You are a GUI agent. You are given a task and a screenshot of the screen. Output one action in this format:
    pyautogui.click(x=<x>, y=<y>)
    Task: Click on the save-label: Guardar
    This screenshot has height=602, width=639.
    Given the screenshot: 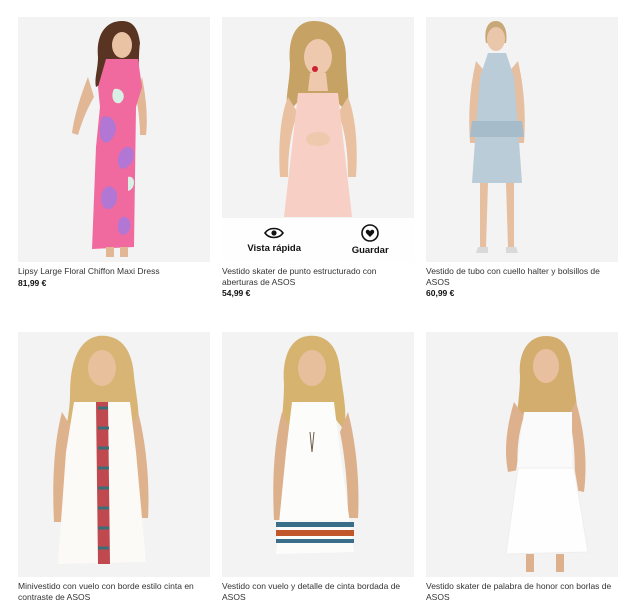 What is the action you would take?
    pyautogui.click(x=370, y=250)
    